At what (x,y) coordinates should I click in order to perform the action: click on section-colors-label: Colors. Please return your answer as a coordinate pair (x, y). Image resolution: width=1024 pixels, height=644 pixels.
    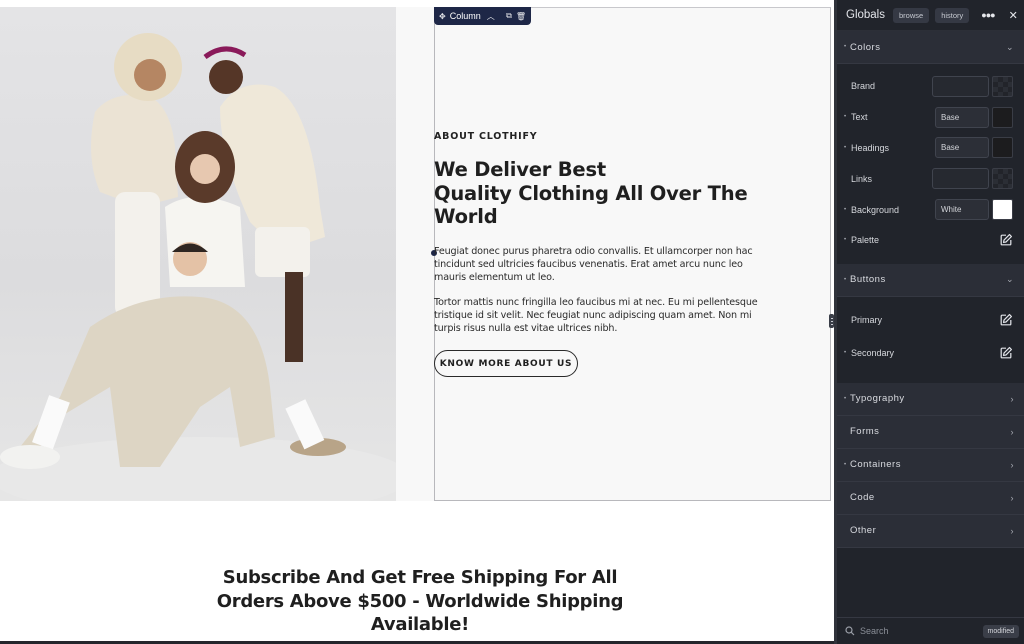
    Looking at the image, I should click on (865, 47).